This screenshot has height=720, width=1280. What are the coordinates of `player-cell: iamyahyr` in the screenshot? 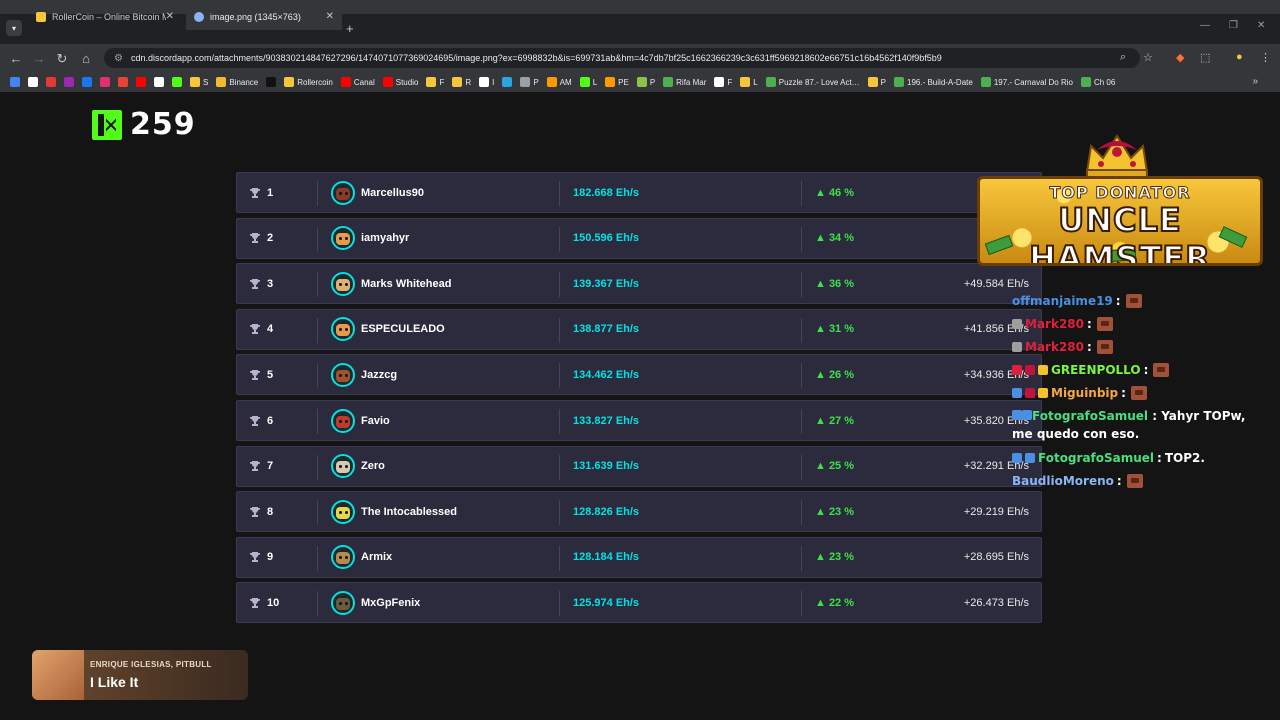 It's located at (370, 238).